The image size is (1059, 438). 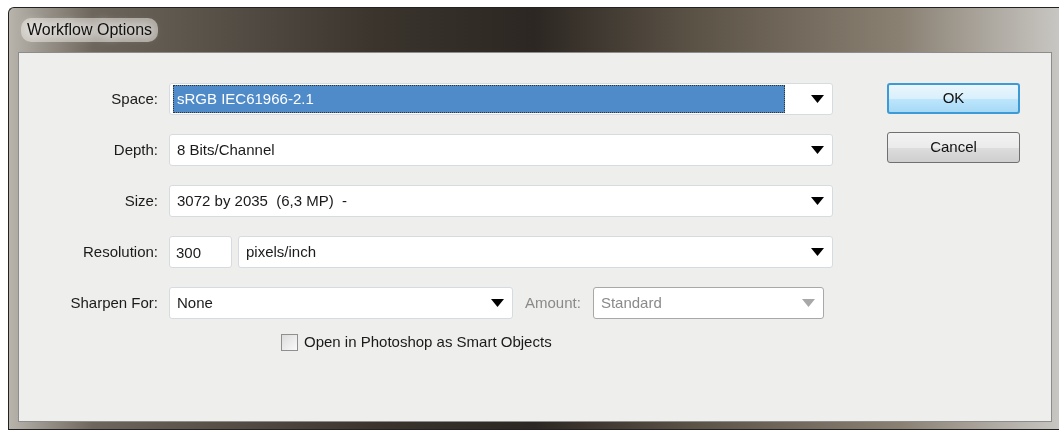 What do you see at coordinates (428, 342) in the screenshot?
I see `checkbox-label: Open in Photoshop as Smart Objects` at bounding box center [428, 342].